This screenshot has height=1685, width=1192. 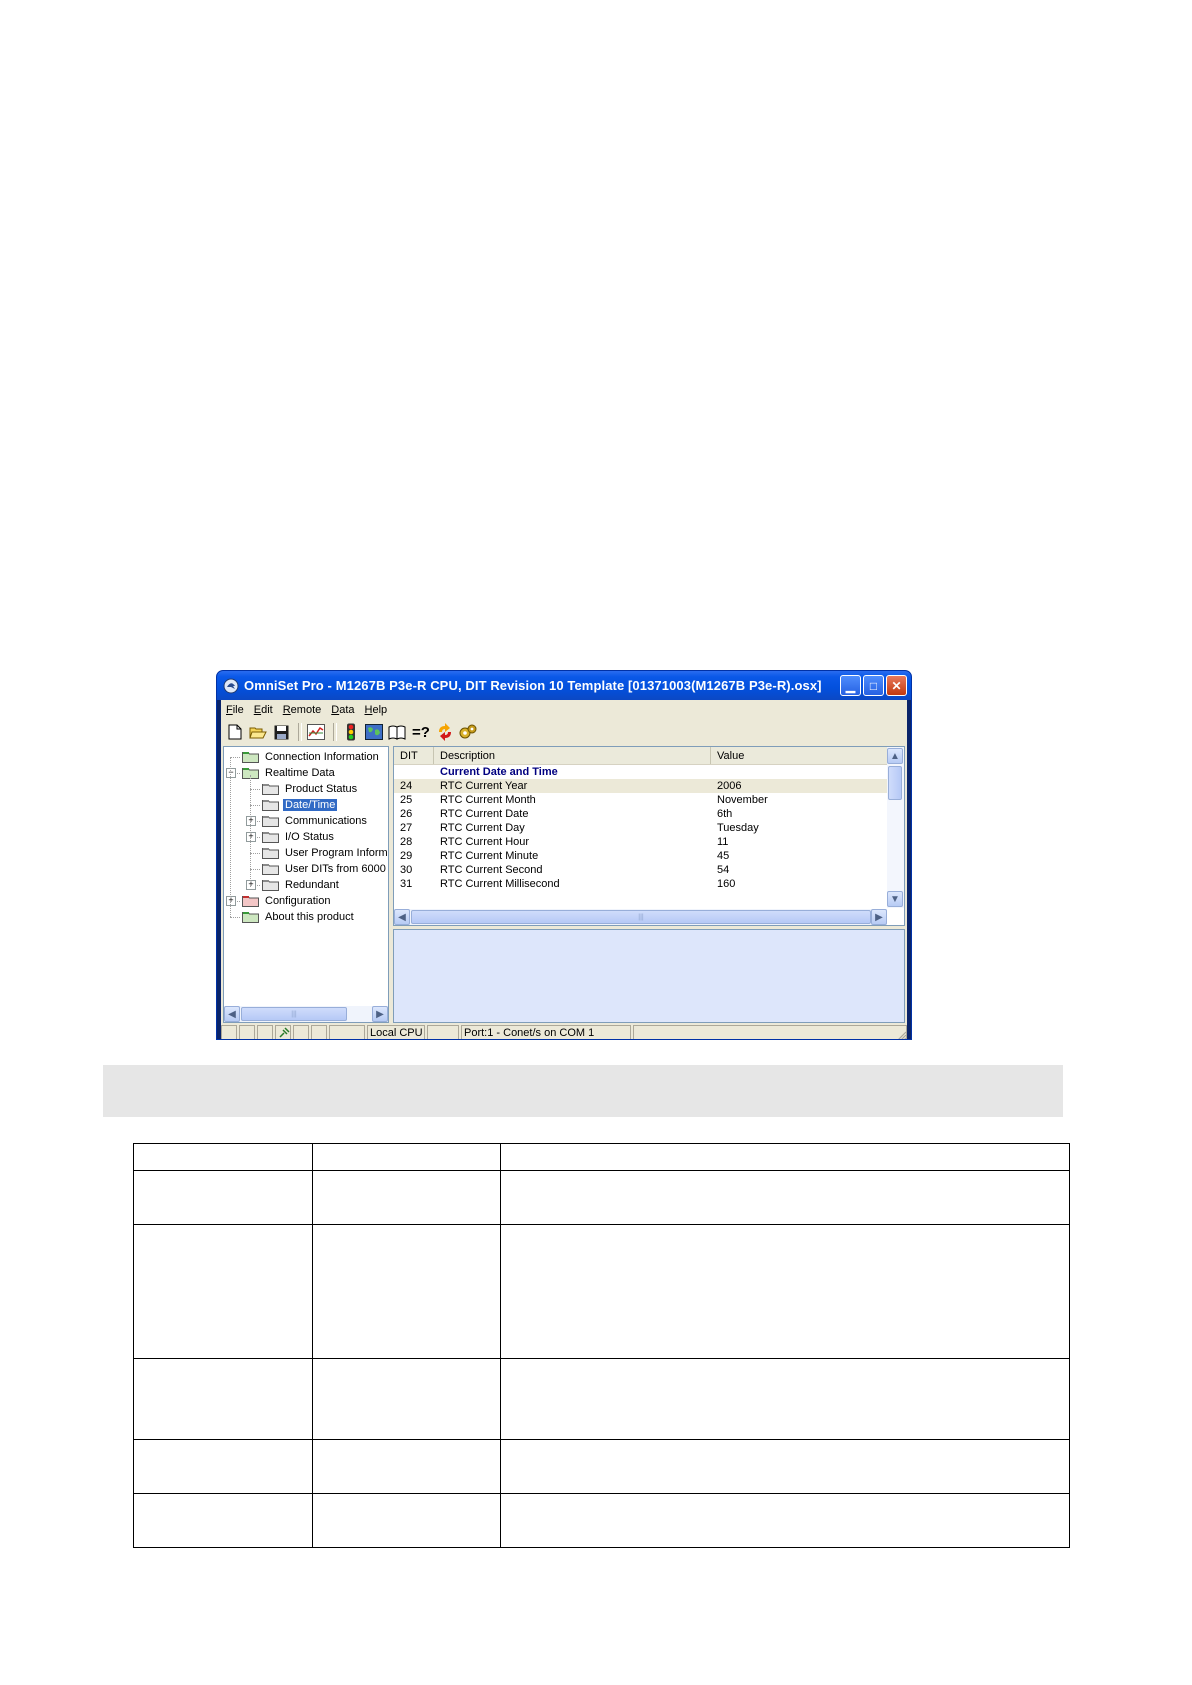 What do you see at coordinates (895, 783) in the screenshot?
I see `scroll-thumb` at bounding box center [895, 783].